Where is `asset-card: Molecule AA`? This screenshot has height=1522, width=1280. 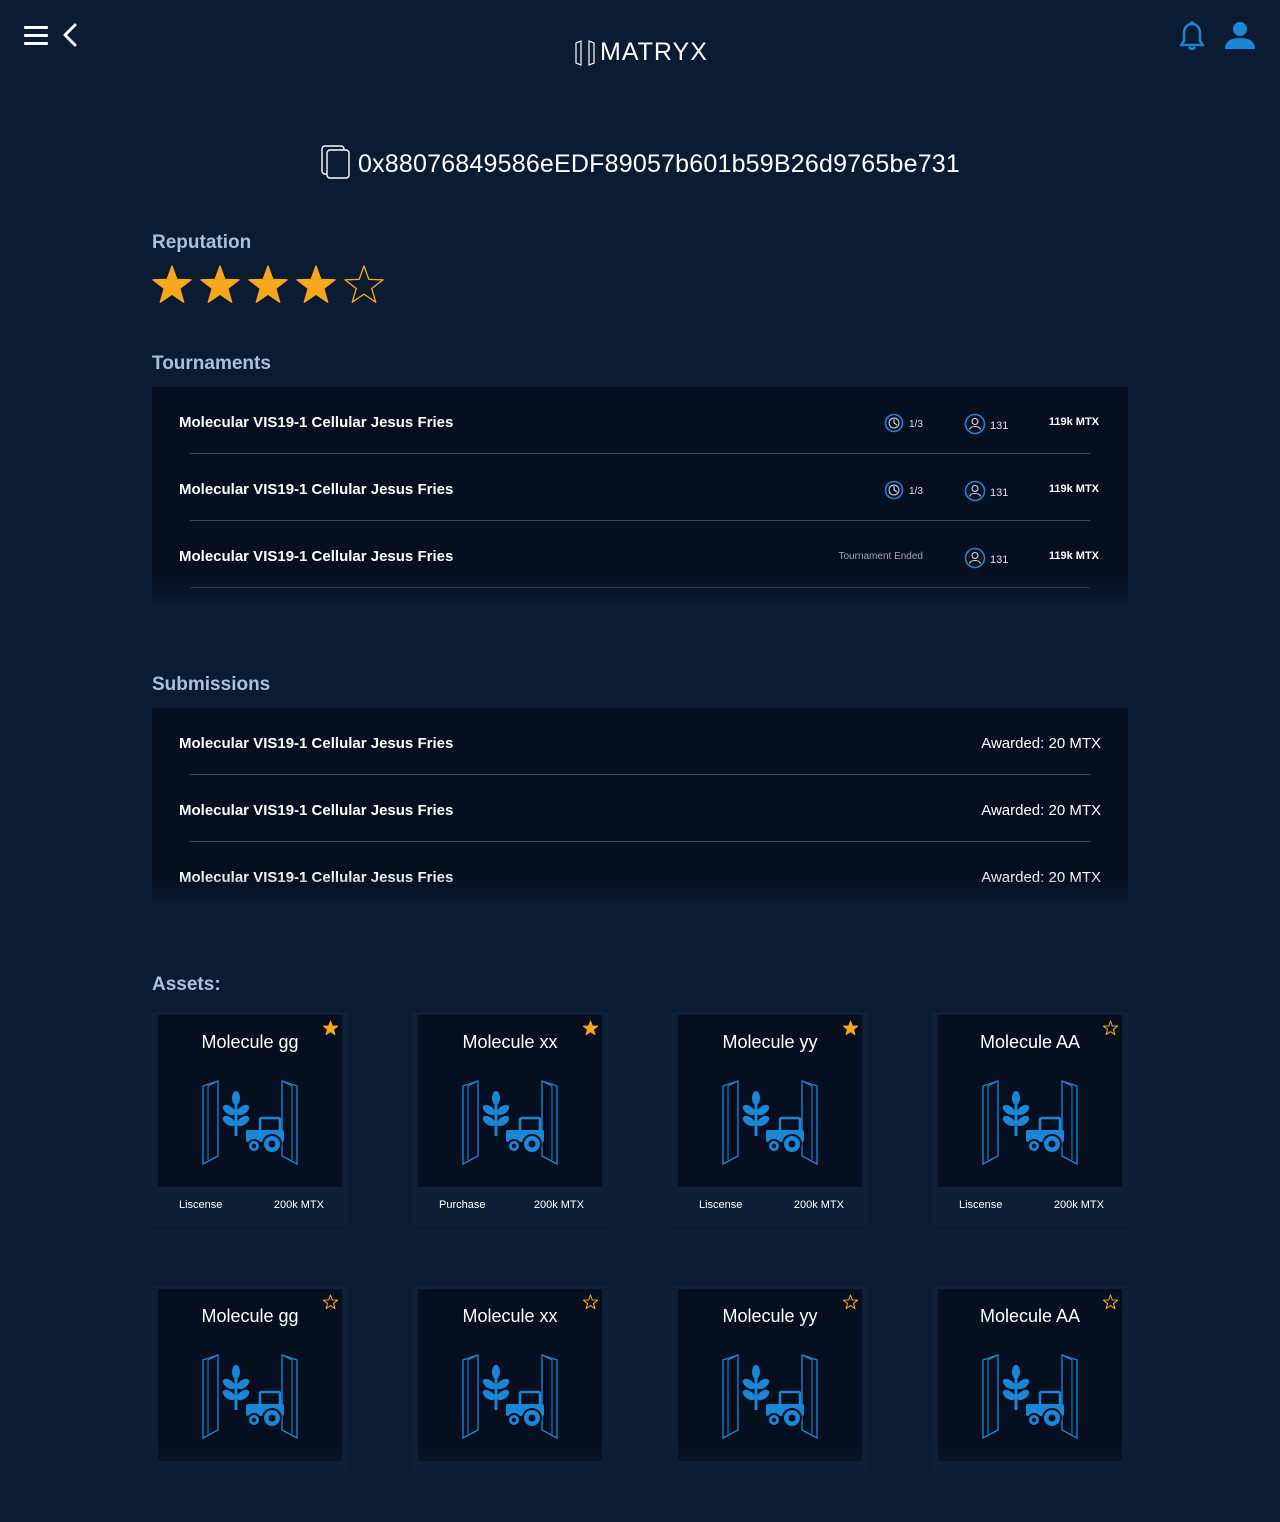 asset-card: Molecule AA is located at coordinates (1030, 1392).